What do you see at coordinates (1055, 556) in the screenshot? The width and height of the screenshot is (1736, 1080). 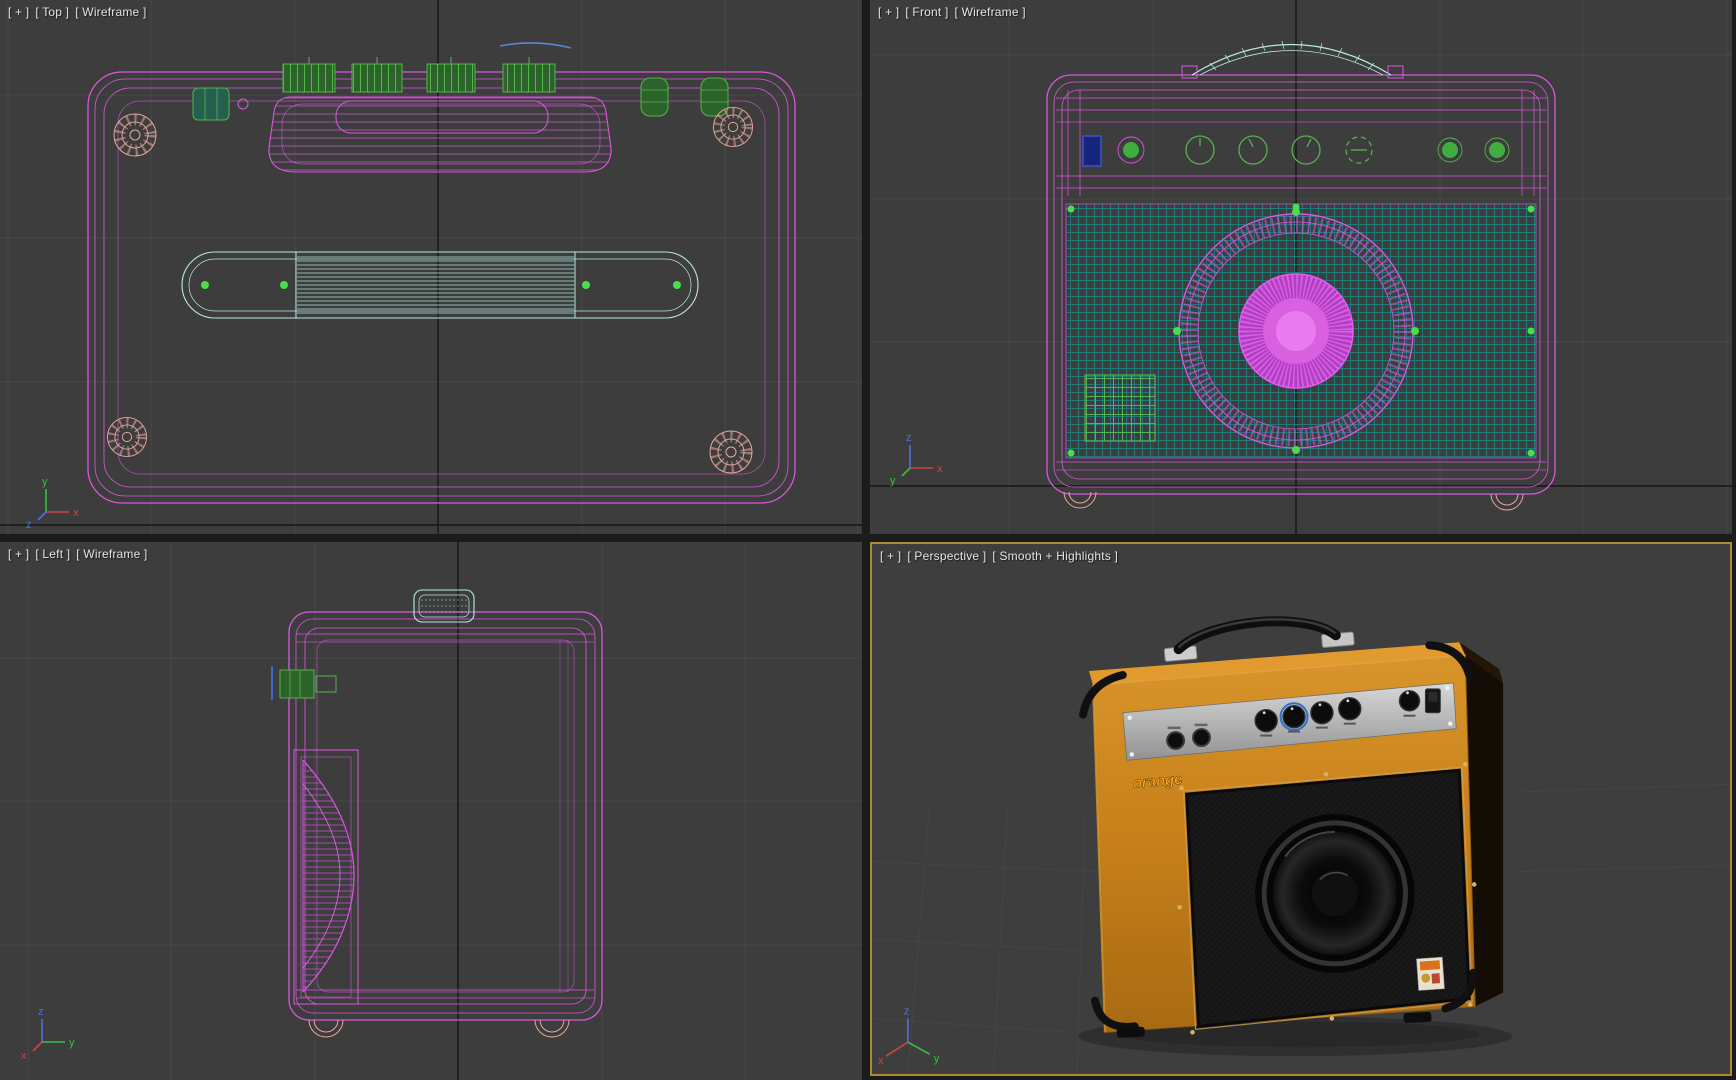 I see `viewport-shading-menu: [ Smooth + Highlights ]` at bounding box center [1055, 556].